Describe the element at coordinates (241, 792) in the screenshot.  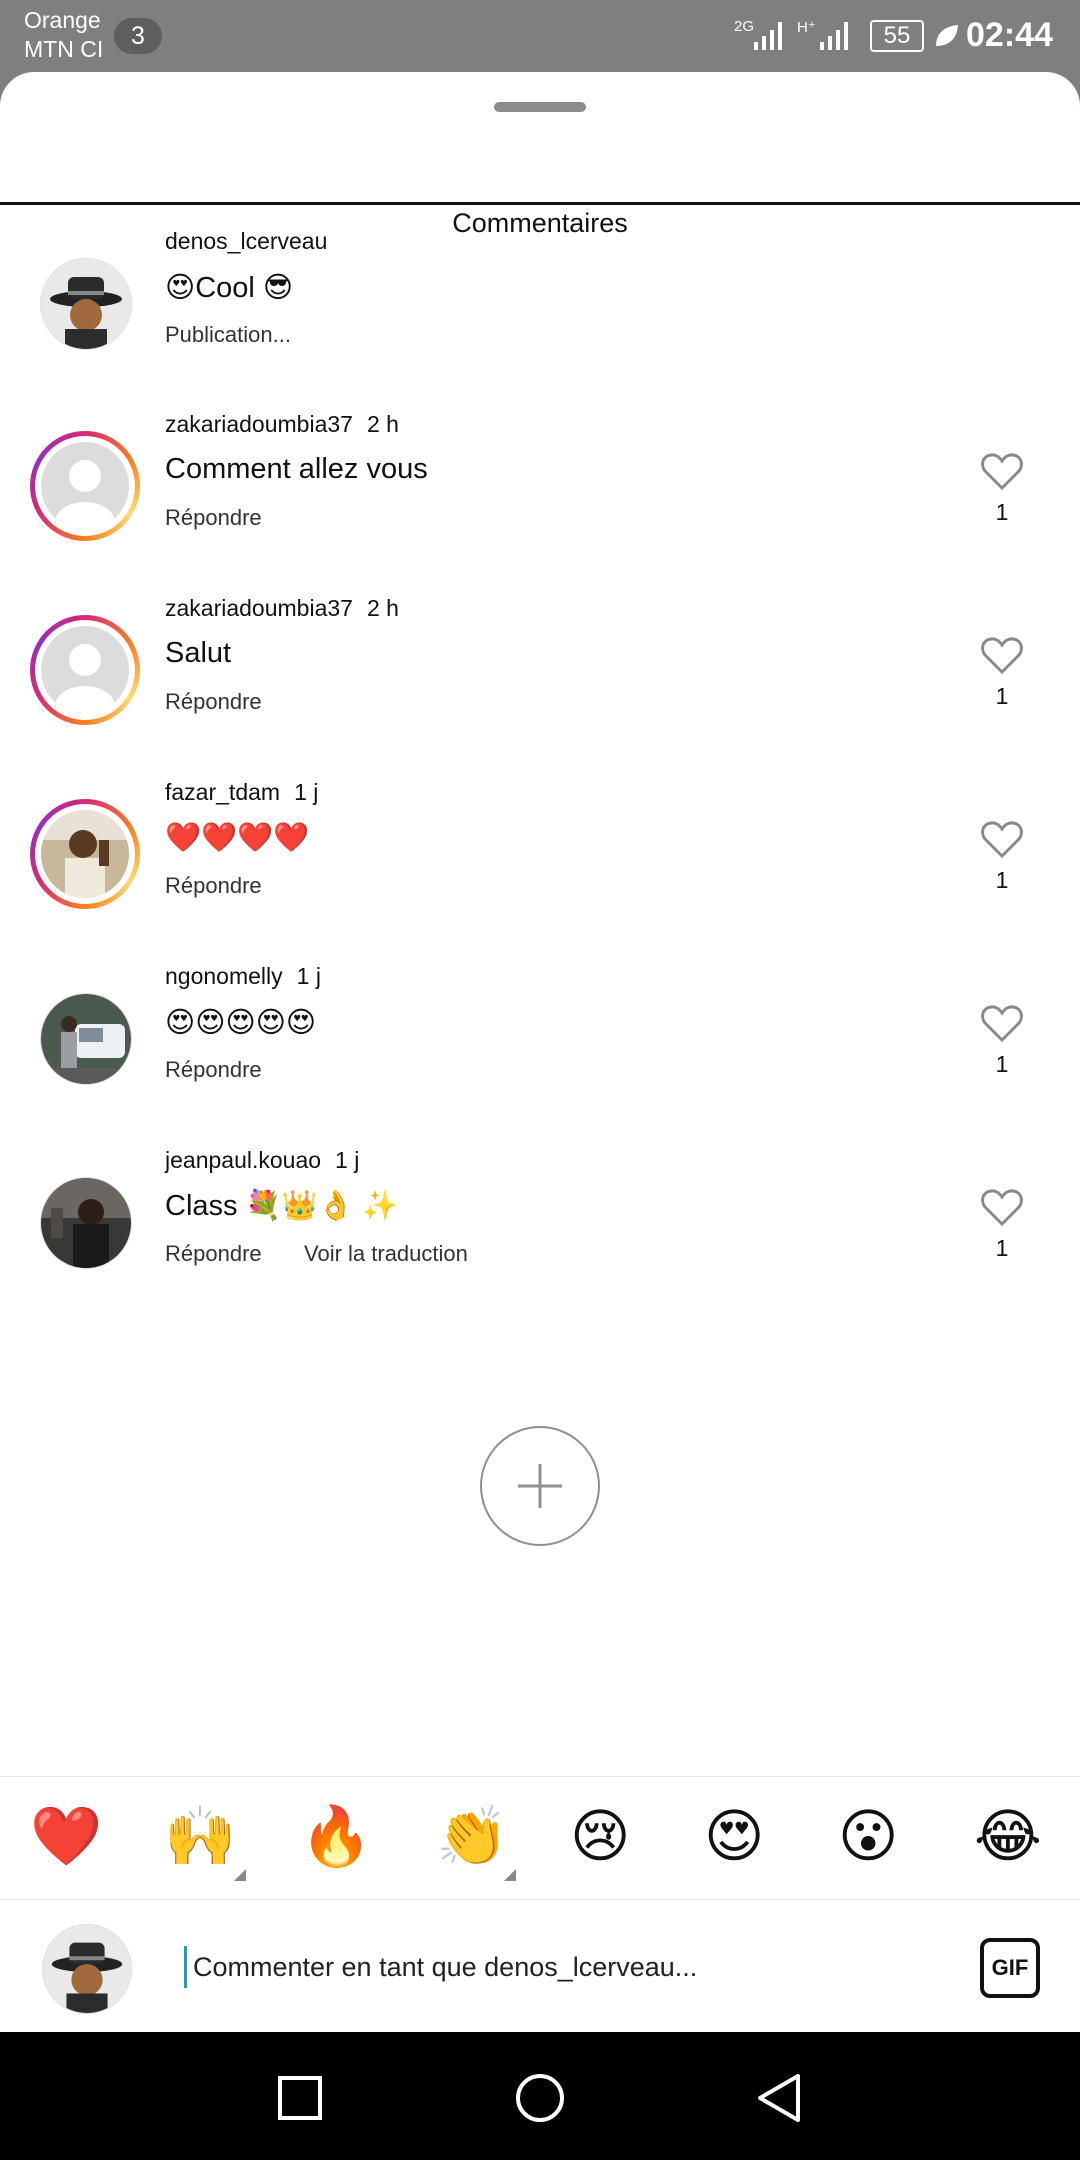
I see `comment-username: fazar_tdam 1 j` at that location.